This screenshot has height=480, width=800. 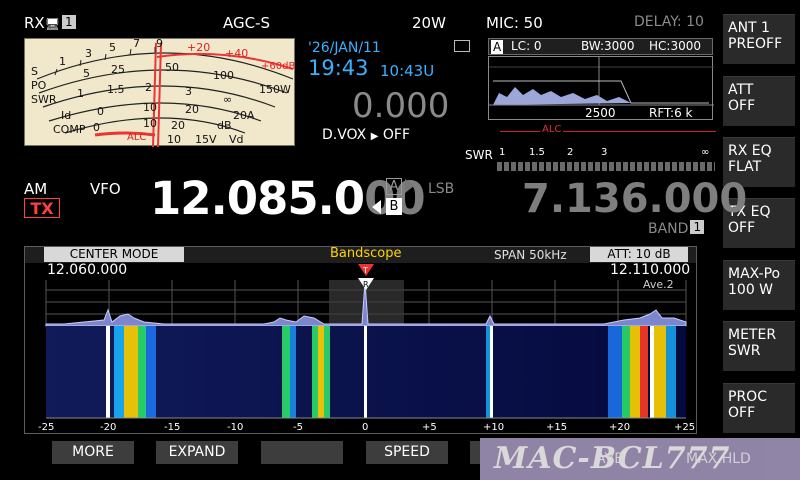 What do you see at coordinates (62, 61) in the screenshot?
I see `s-tick: 1` at bounding box center [62, 61].